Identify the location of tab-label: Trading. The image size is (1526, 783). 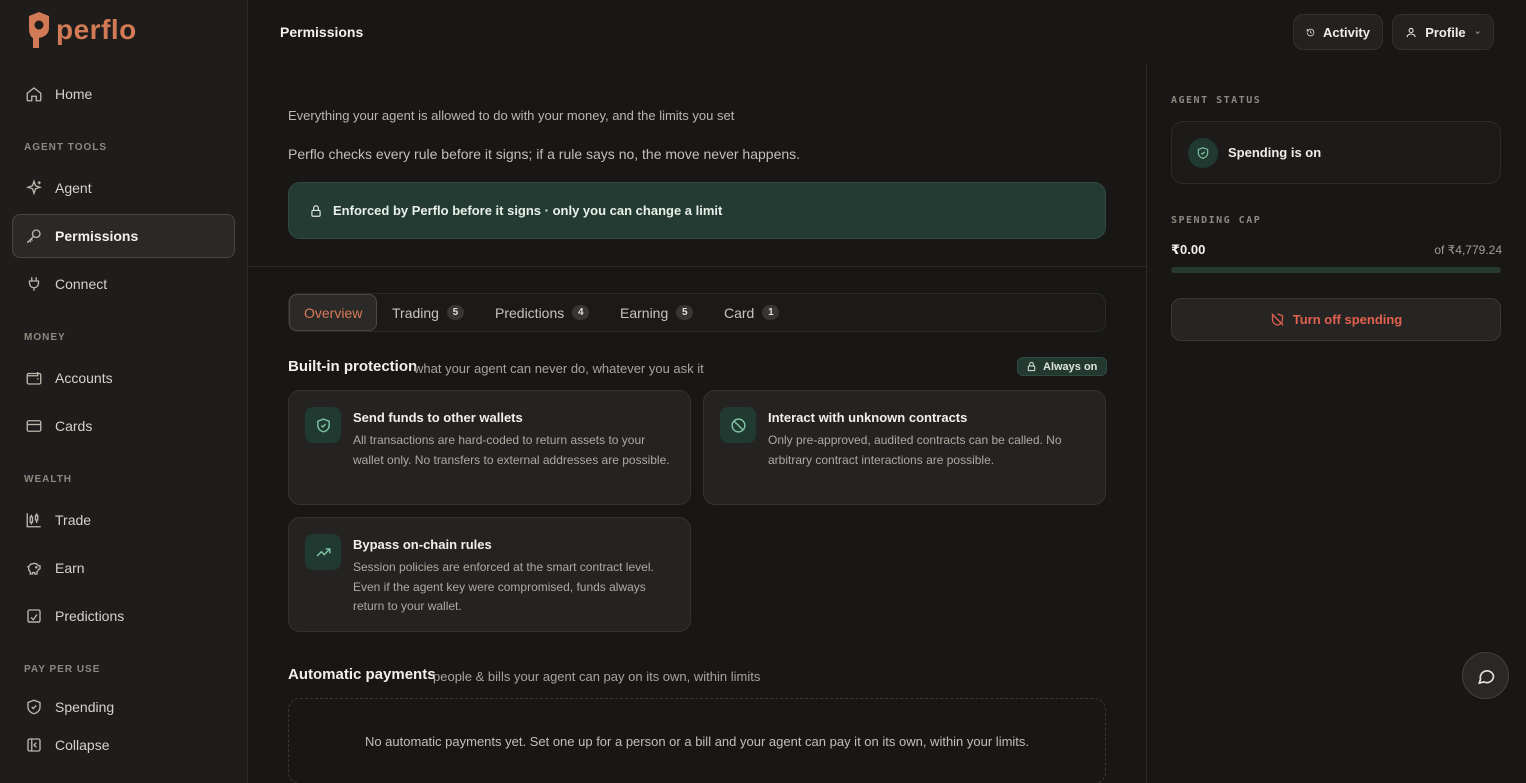
(415, 312).